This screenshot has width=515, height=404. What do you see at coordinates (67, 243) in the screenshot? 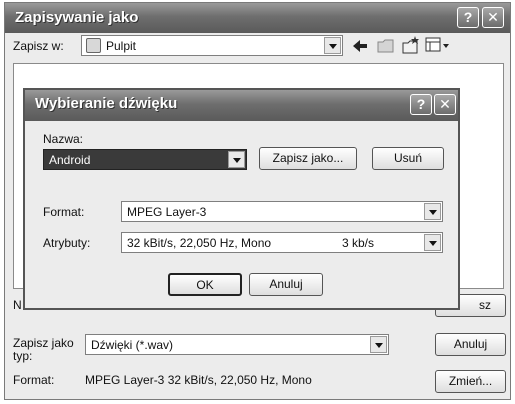
I see `attributes-label: Atrybuty:` at bounding box center [67, 243].